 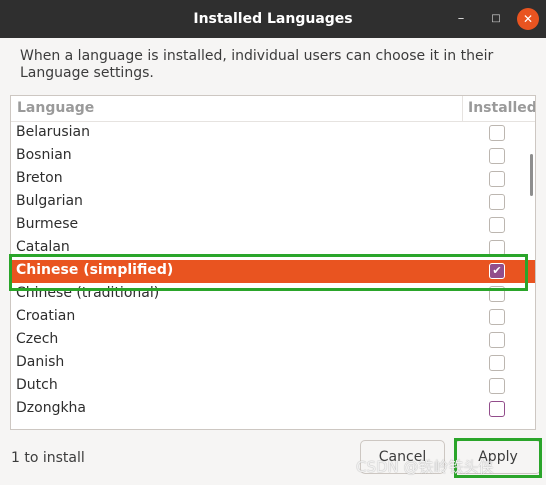 What do you see at coordinates (273, 133) in the screenshot?
I see `table-row: Belarusian` at bounding box center [273, 133].